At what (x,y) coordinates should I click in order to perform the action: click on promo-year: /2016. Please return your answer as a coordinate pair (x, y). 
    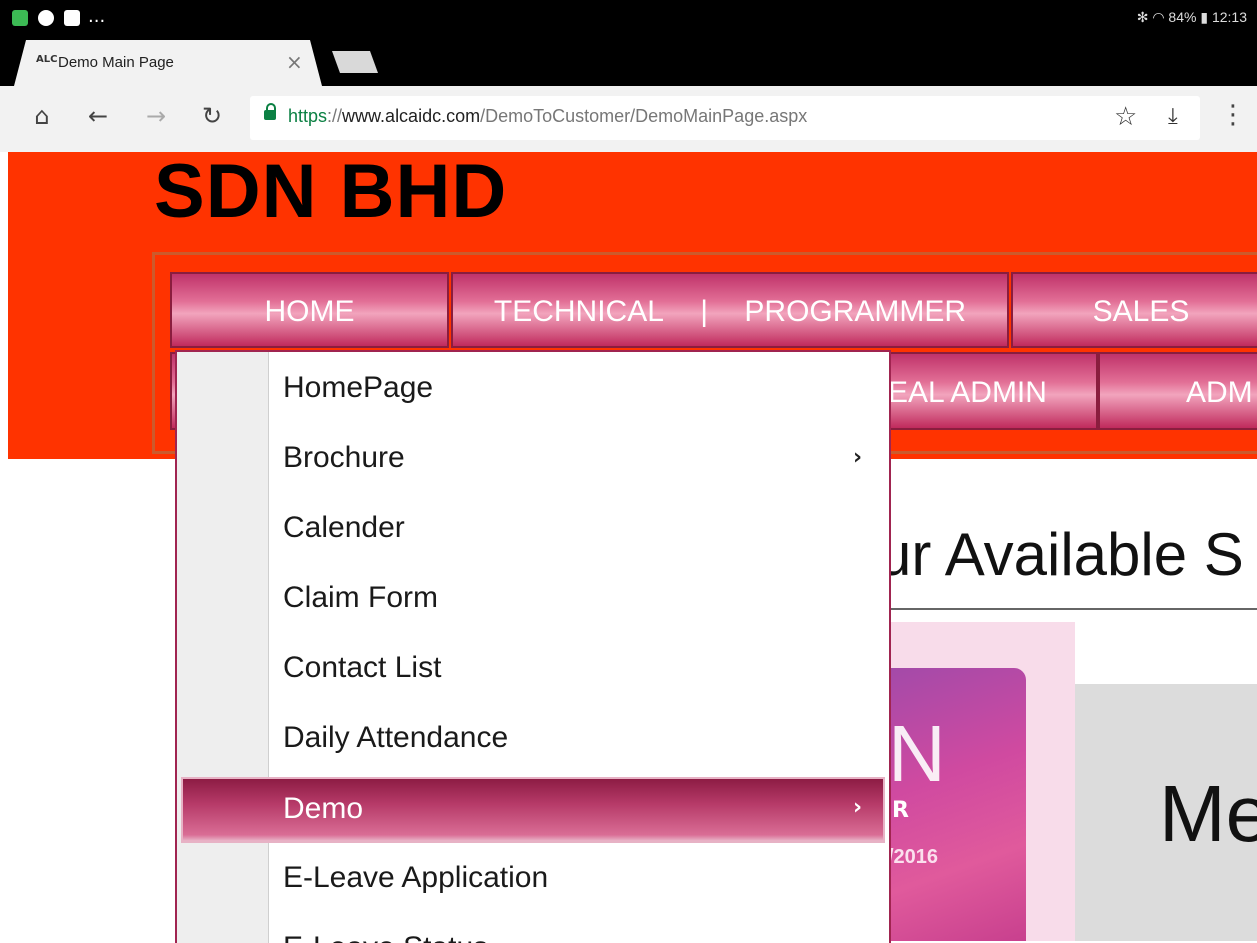
    Looking at the image, I should click on (913, 857).